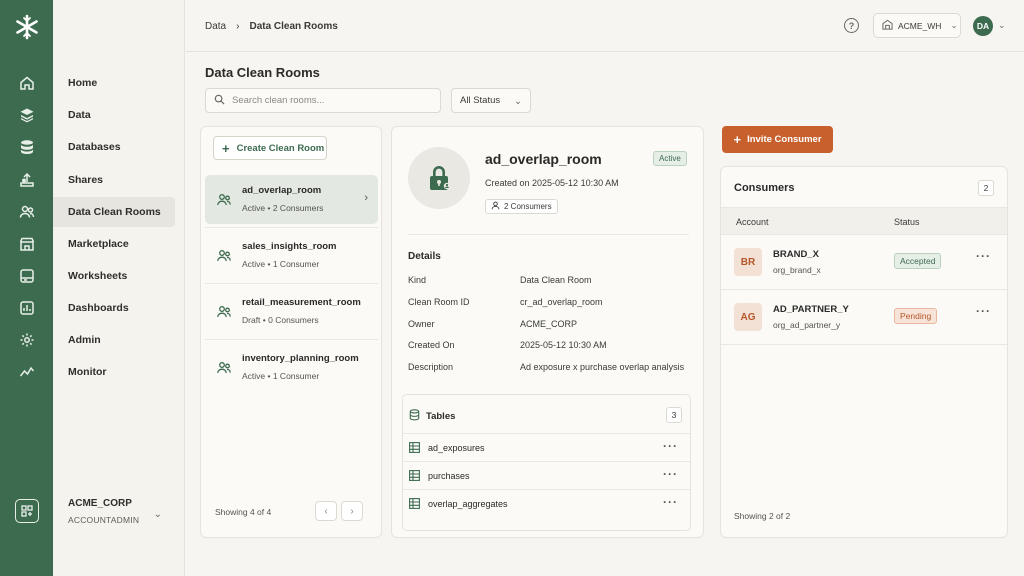 This screenshot has width=1024, height=576. Describe the element at coordinates (114, 147) in the screenshot. I see `sidebar-item-databases: Databases` at that location.